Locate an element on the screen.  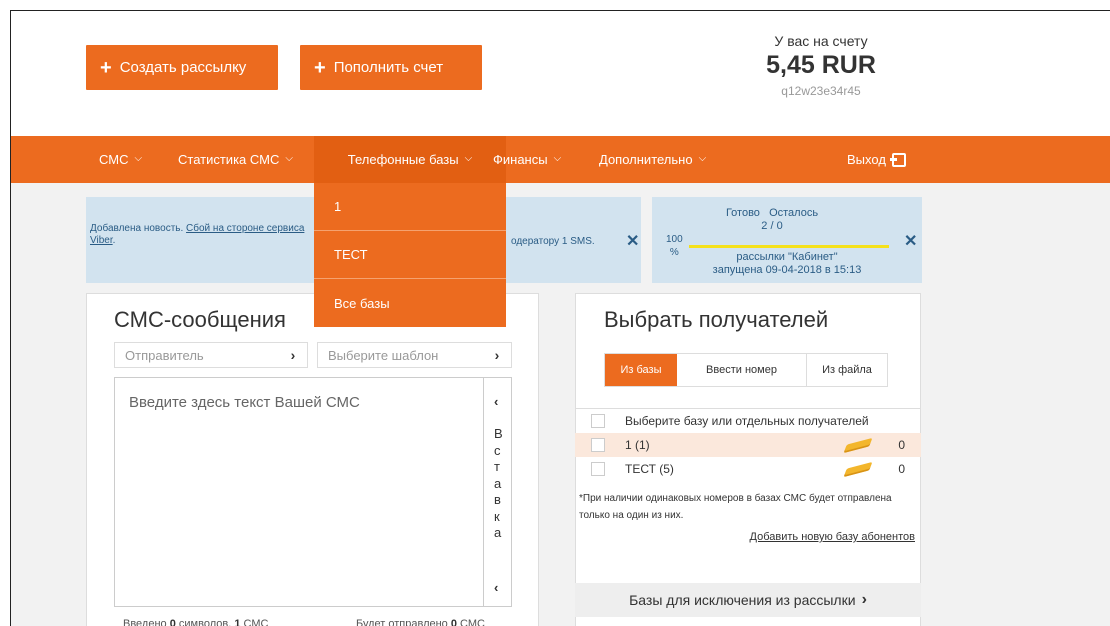
tab-from-base: Из базы is located at coordinates (641, 370).